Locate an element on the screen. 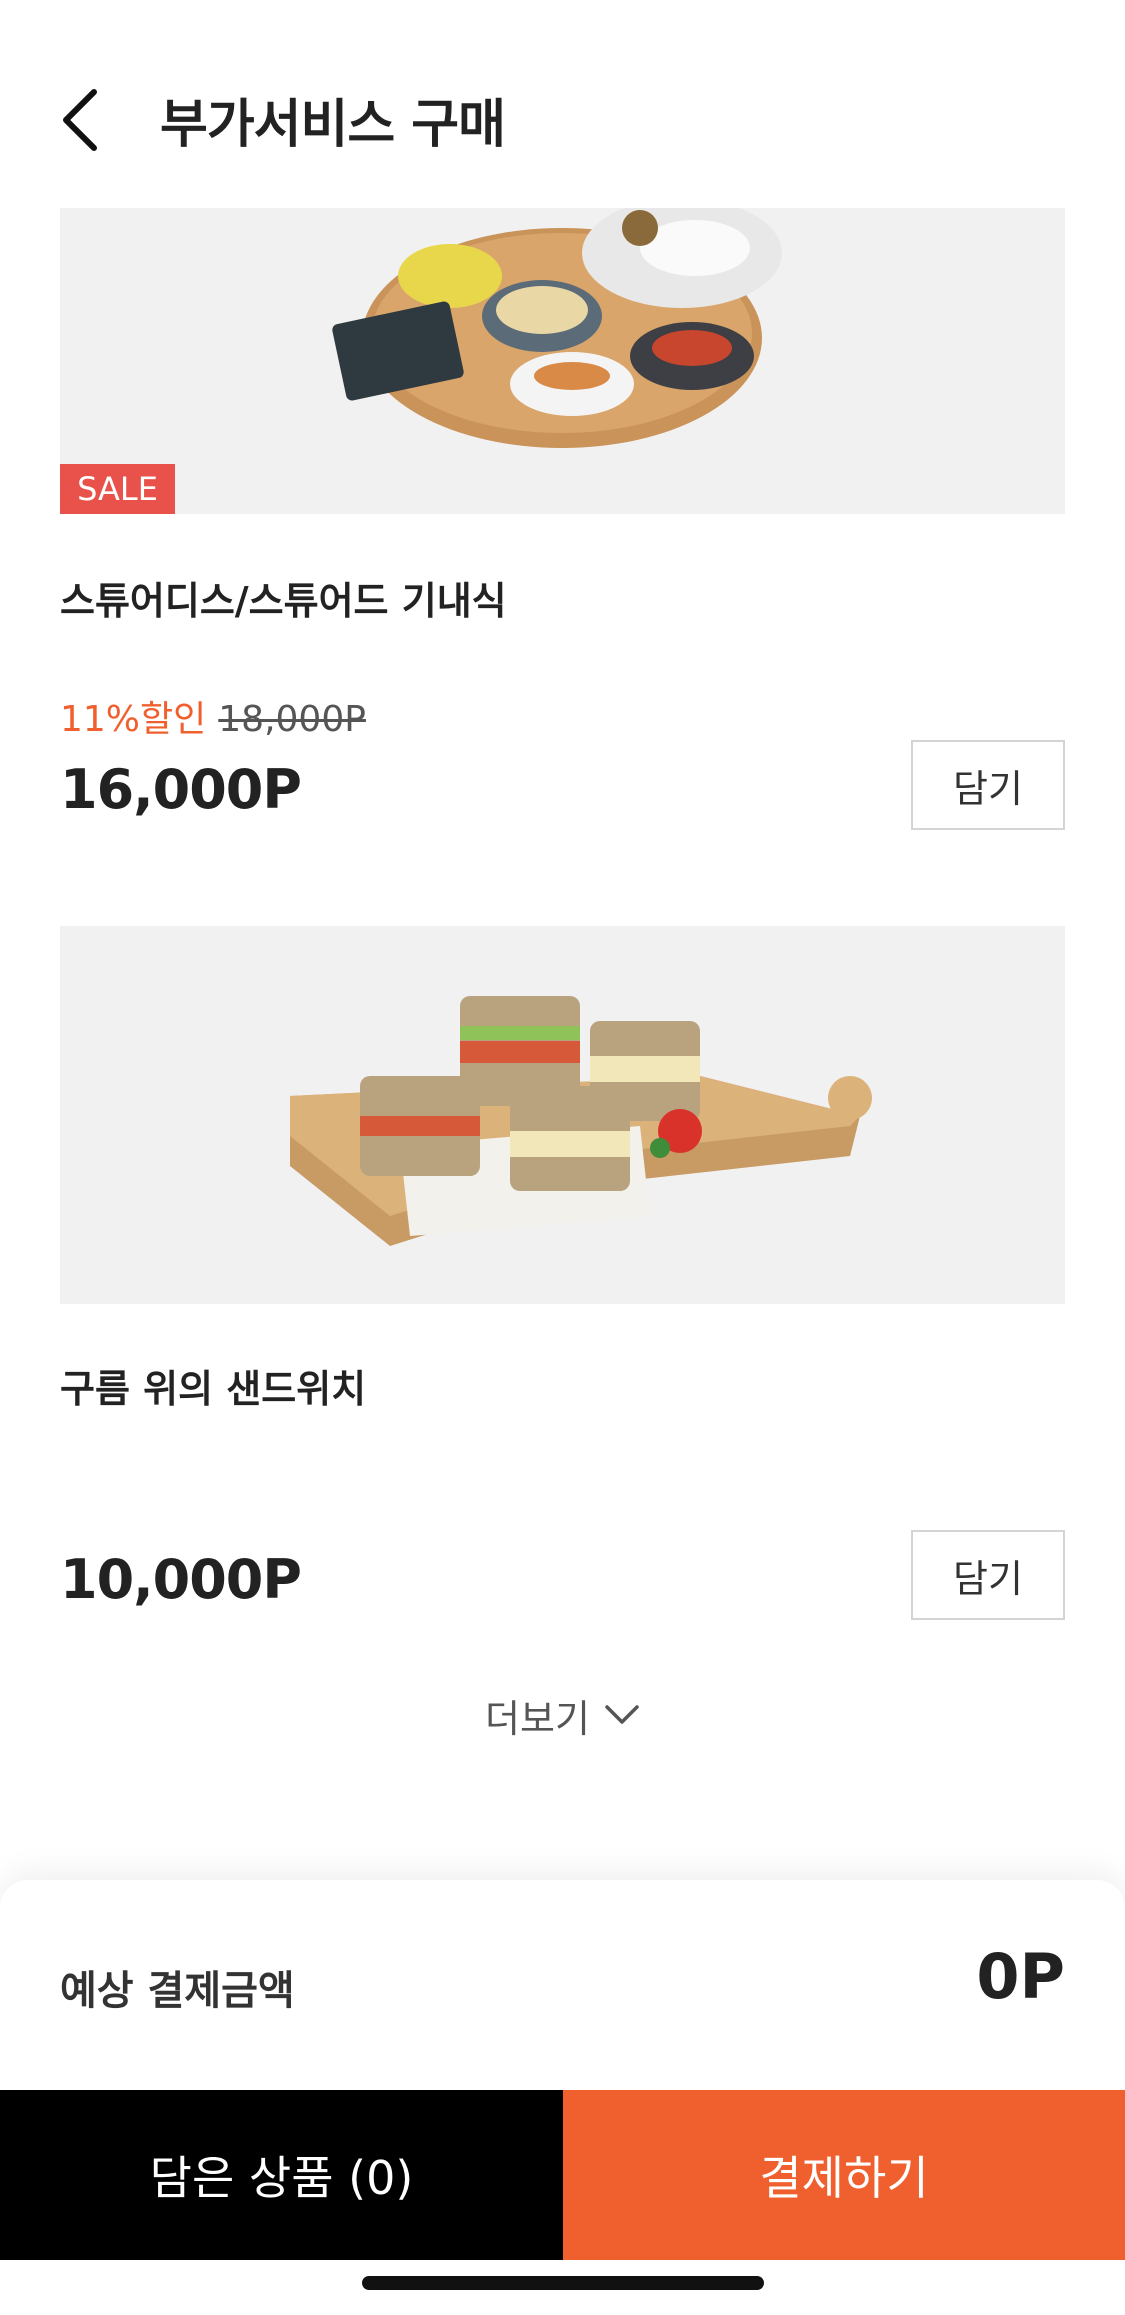  sandwich-board-illustration is located at coordinates (581, 1121).